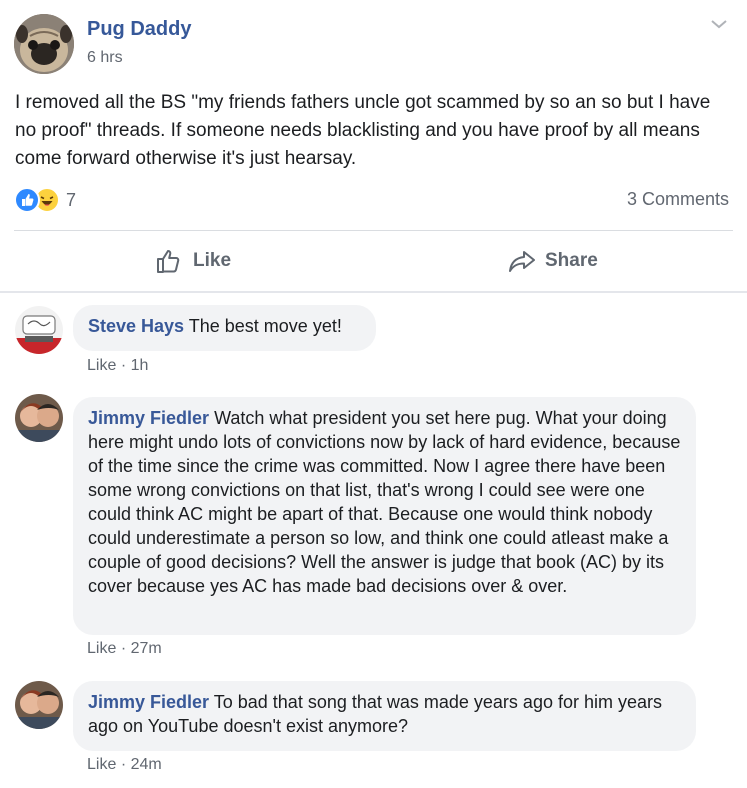 This screenshot has height=788, width=747. Describe the element at coordinates (212, 260) in the screenshot. I see `like-button-label: Like` at that location.